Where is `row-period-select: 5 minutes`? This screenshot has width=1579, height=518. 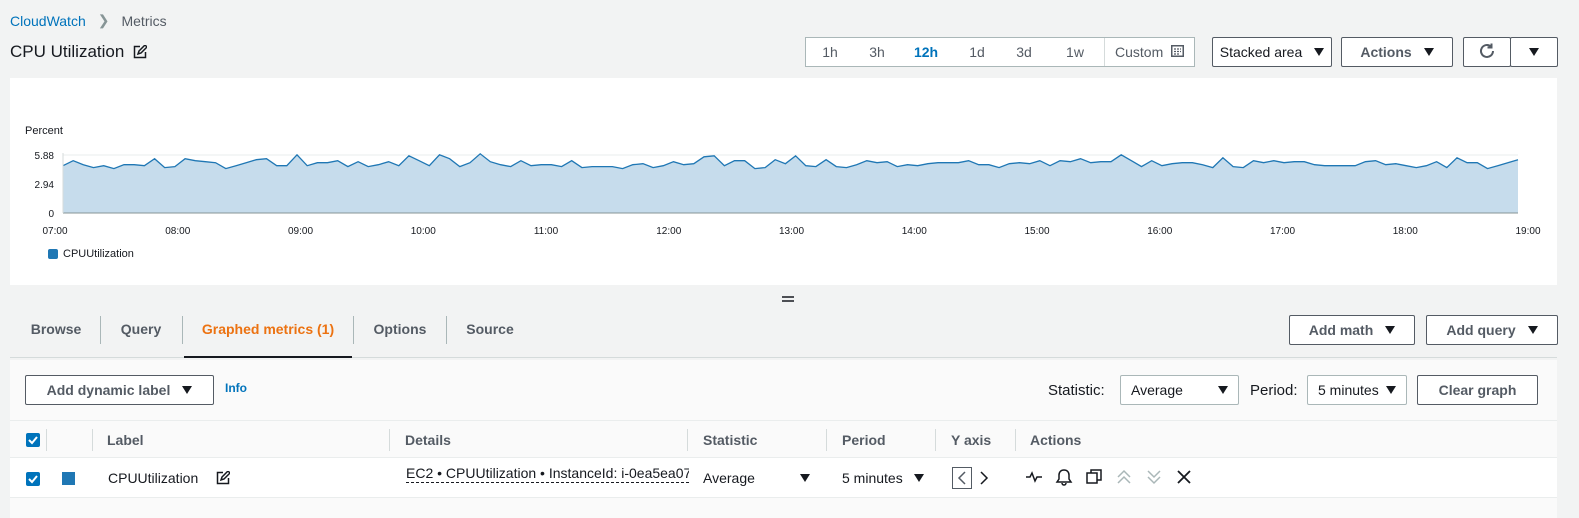 row-period-select: 5 minutes is located at coordinates (883, 478).